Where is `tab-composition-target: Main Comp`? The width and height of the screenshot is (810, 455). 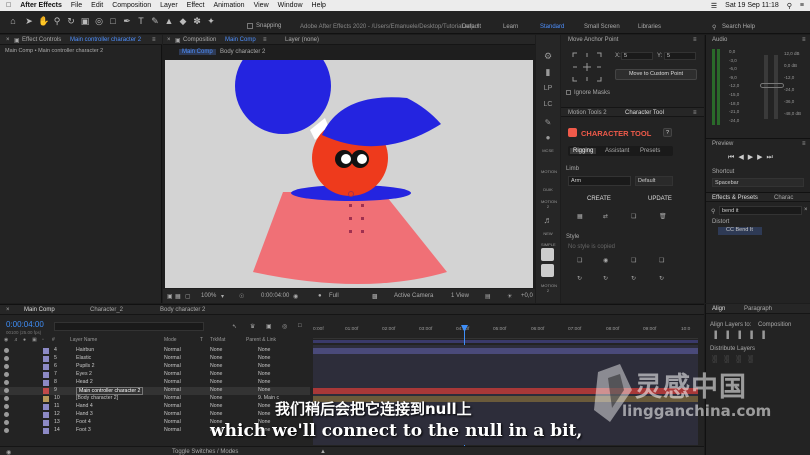
tab-composition-target: Main Comp is located at coordinates (240, 40).